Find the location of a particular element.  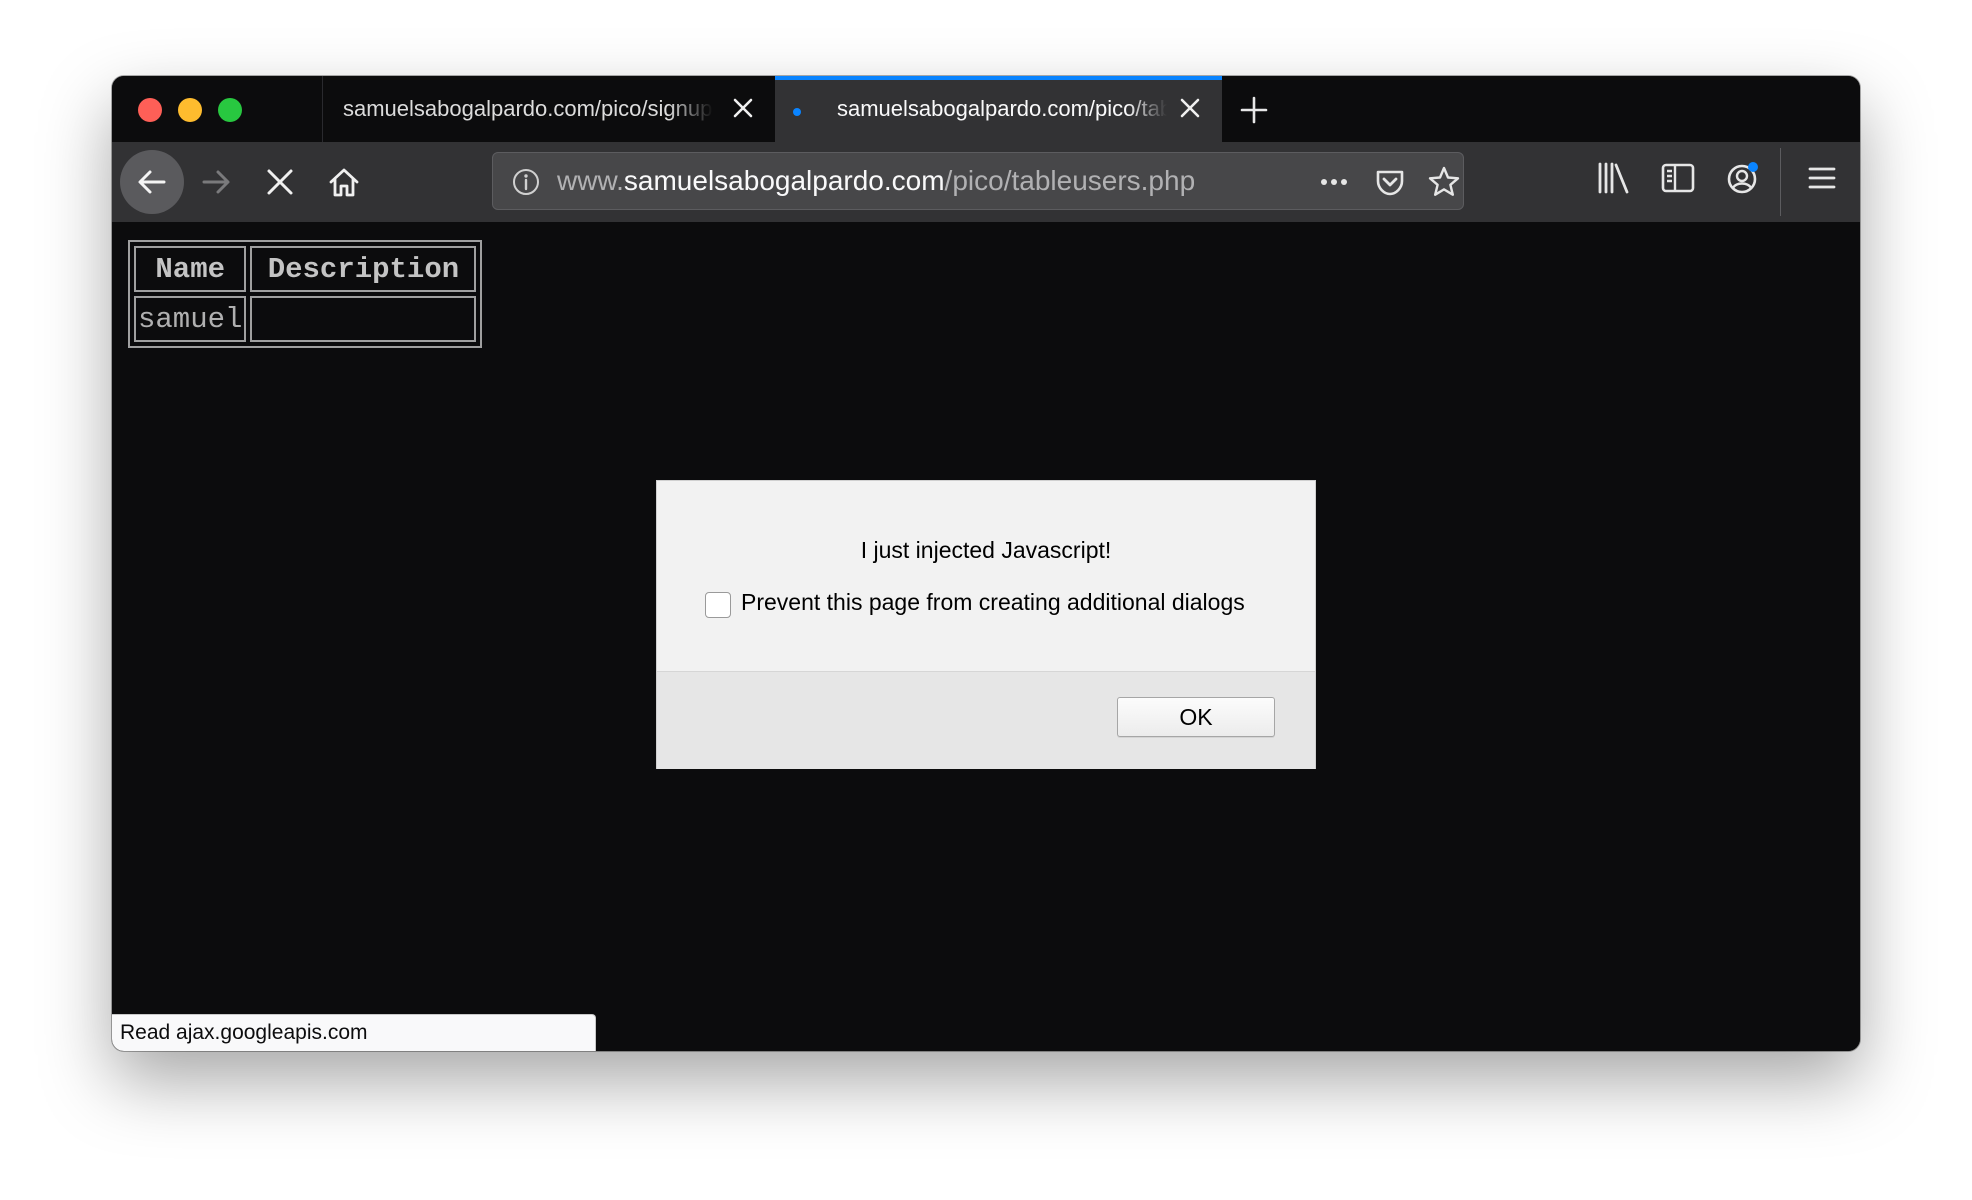

tab-title: samuelsabogalpardo.com/pico/signup.php is located at coordinates (528, 108).